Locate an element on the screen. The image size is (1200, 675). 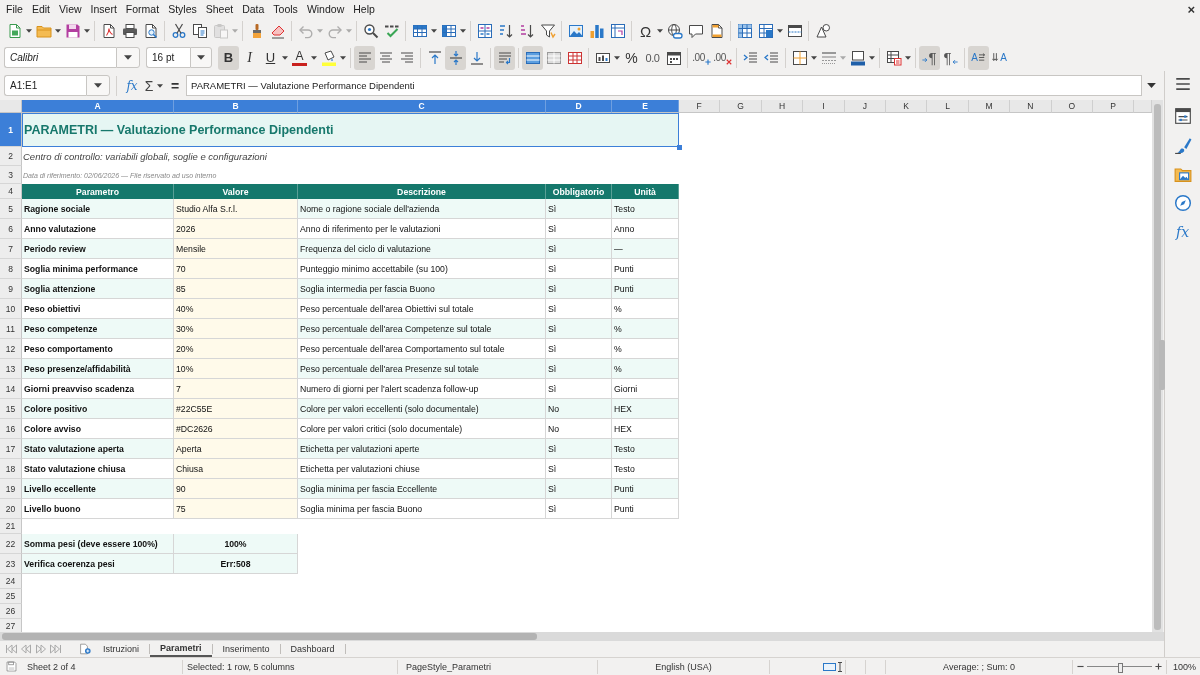
menu-item: Styles is located at coordinates (182, 9).